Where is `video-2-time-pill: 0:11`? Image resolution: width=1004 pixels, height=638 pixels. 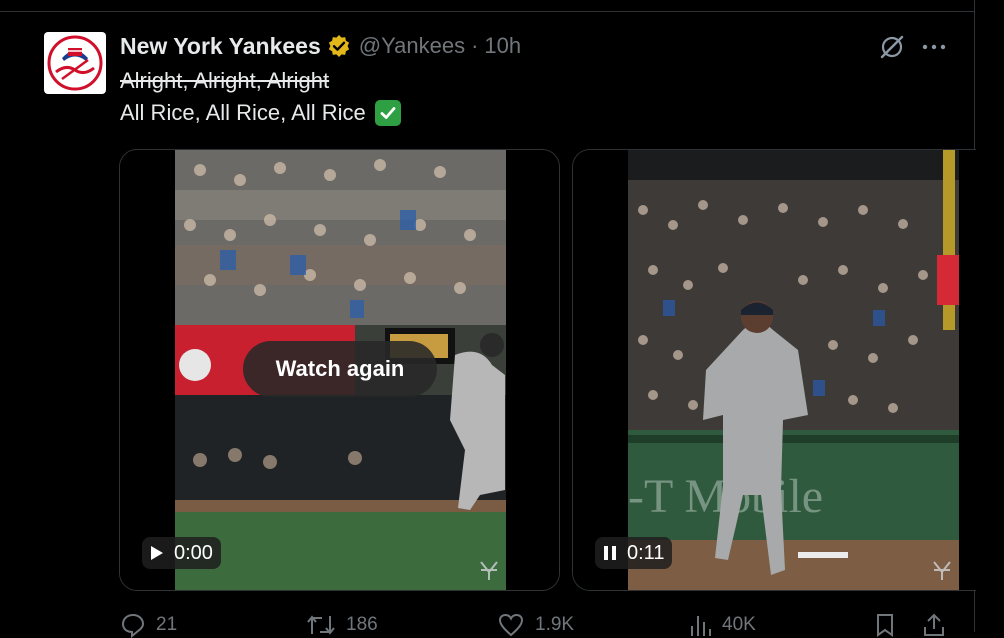 video-2-time-pill: 0:11 is located at coordinates (634, 553).